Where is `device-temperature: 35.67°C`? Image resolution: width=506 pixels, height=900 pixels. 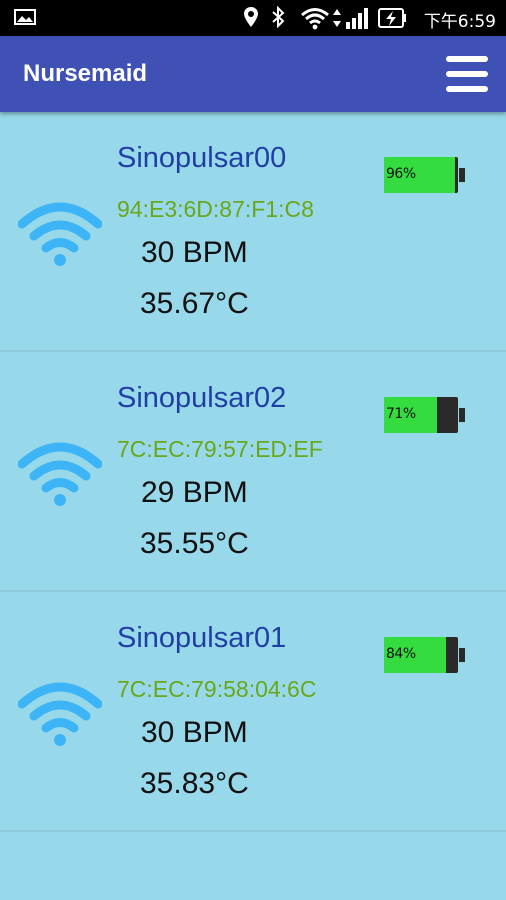
device-temperature: 35.67°C is located at coordinates (194, 303).